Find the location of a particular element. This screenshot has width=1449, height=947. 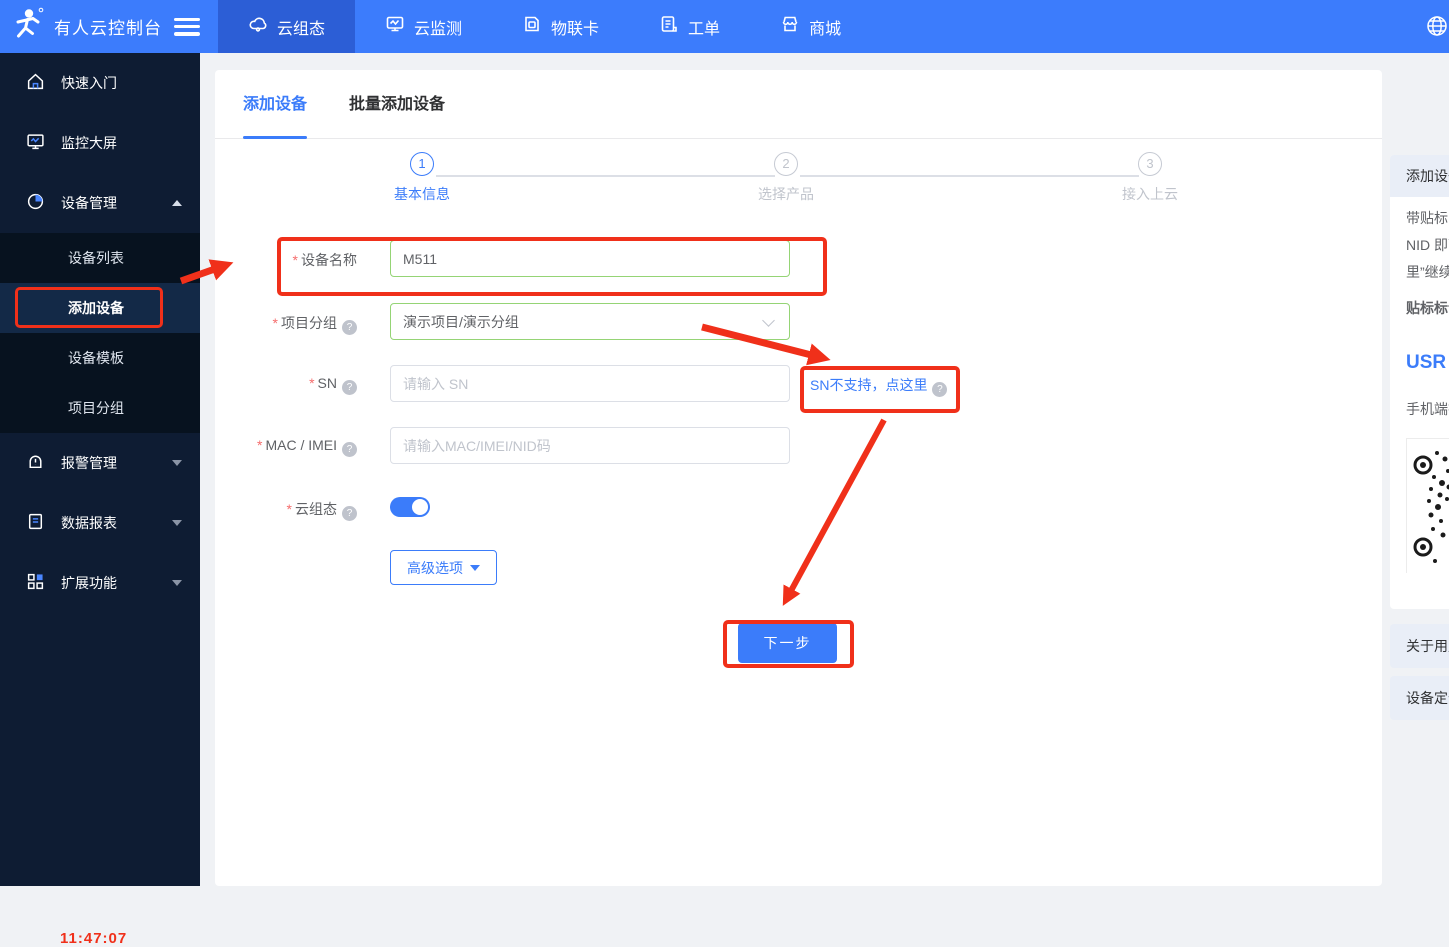

help-text-line: 里”继续 is located at coordinates (1427, 272).